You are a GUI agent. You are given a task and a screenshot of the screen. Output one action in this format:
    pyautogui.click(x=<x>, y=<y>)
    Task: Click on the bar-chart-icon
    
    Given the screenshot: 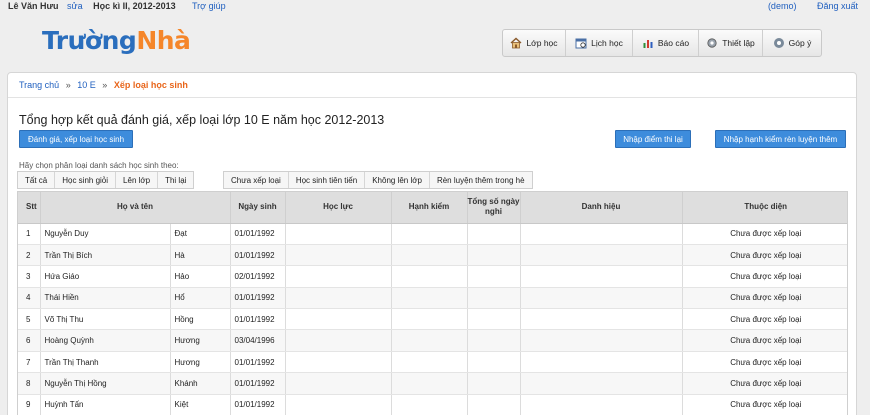 What is the action you would take?
    pyautogui.click(x=648, y=43)
    